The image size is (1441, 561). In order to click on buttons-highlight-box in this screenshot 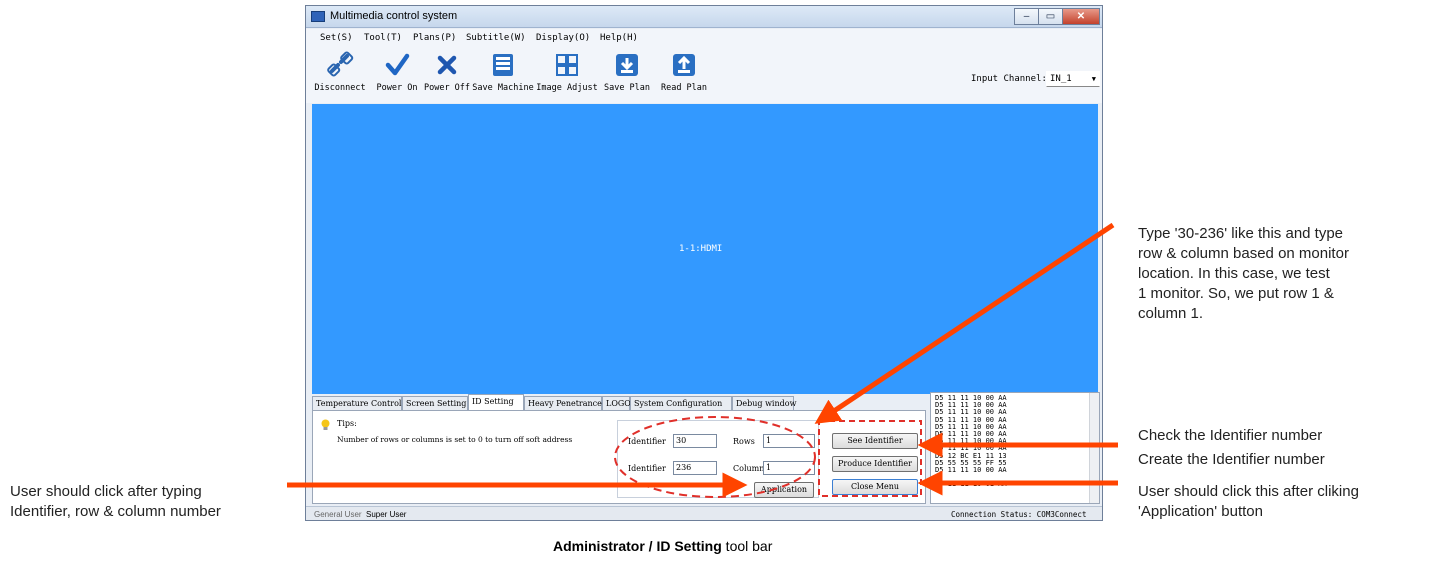, I will do `click(870, 458)`.